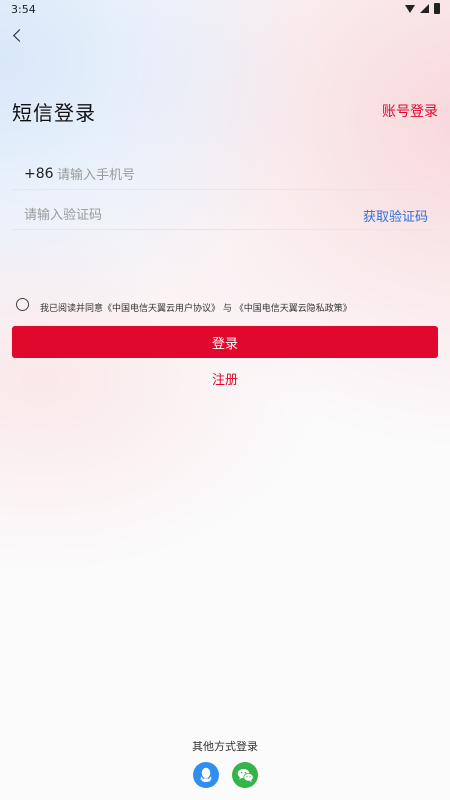 Image resolution: width=450 pixels, height=800 pixels. I want to click on agreement-radio, so click(22, 304).